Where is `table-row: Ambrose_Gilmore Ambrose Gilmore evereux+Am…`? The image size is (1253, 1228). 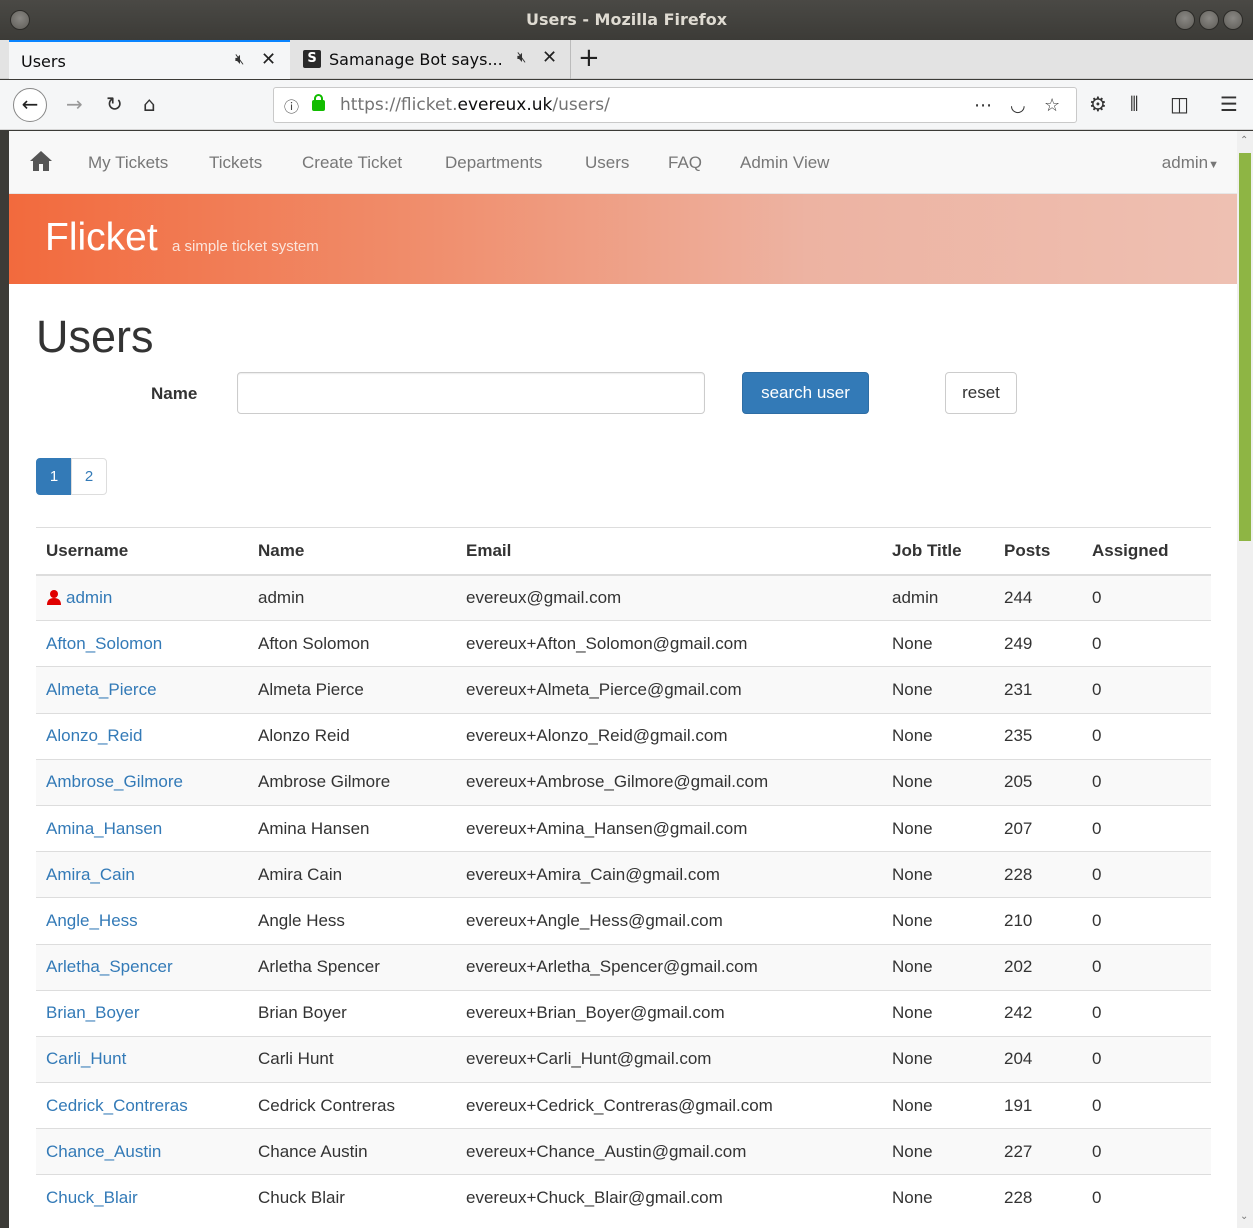 table-row: Ambrose_Gilmore Ambrose Gilmore evereux+Am… is located at coordinates (623, 782).